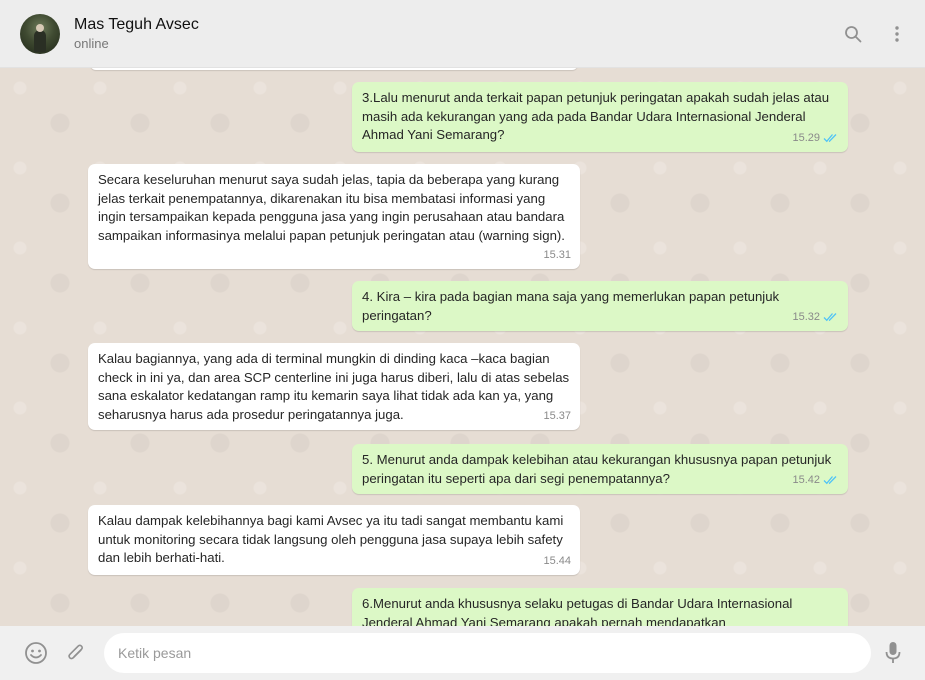 The width and height of the screenshot is (925, 680). I want to click on message-time: 15.42, so click(806, 479).